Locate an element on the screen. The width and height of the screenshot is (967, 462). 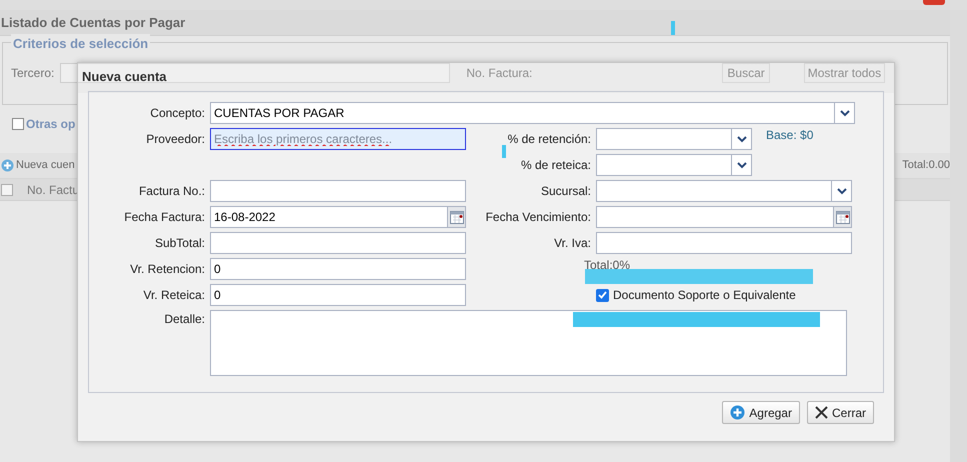
total-text: Total:0% is located at coordinates (607, 265).